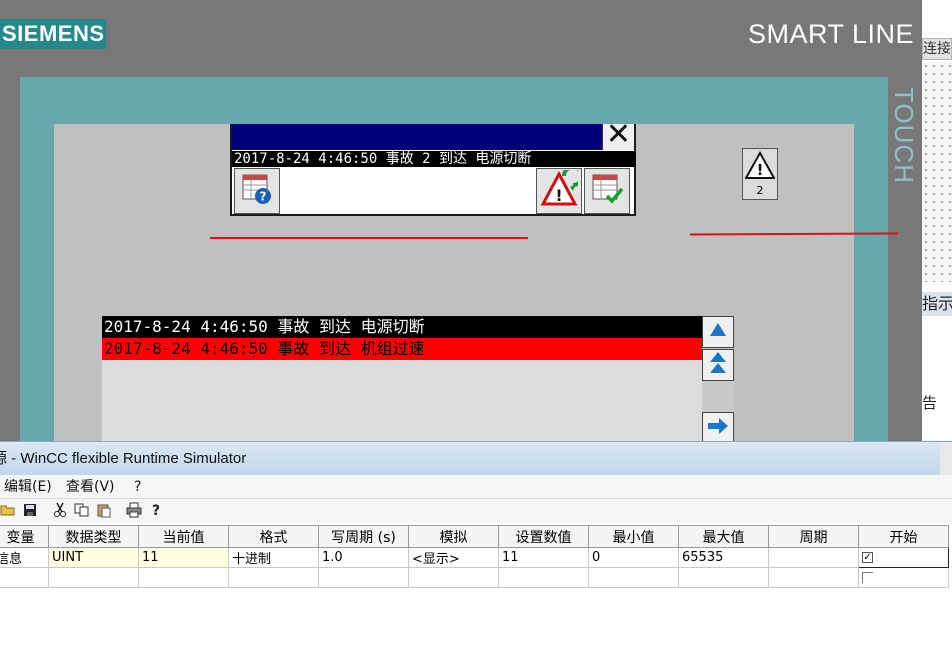  I want to click on enter-button, so click(718, 427).